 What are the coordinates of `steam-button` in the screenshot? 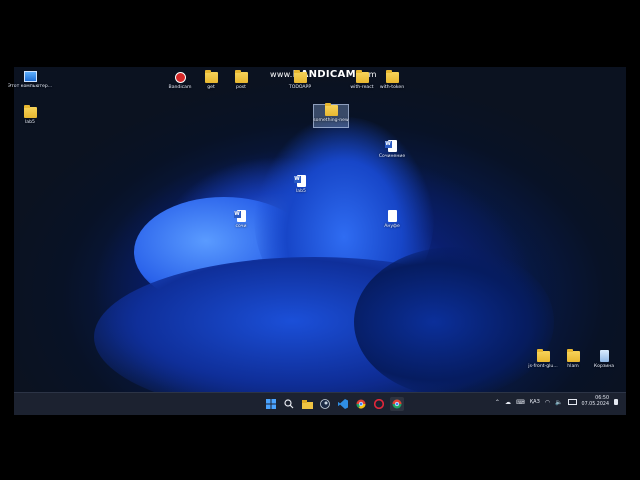 It's located at (325, 404).